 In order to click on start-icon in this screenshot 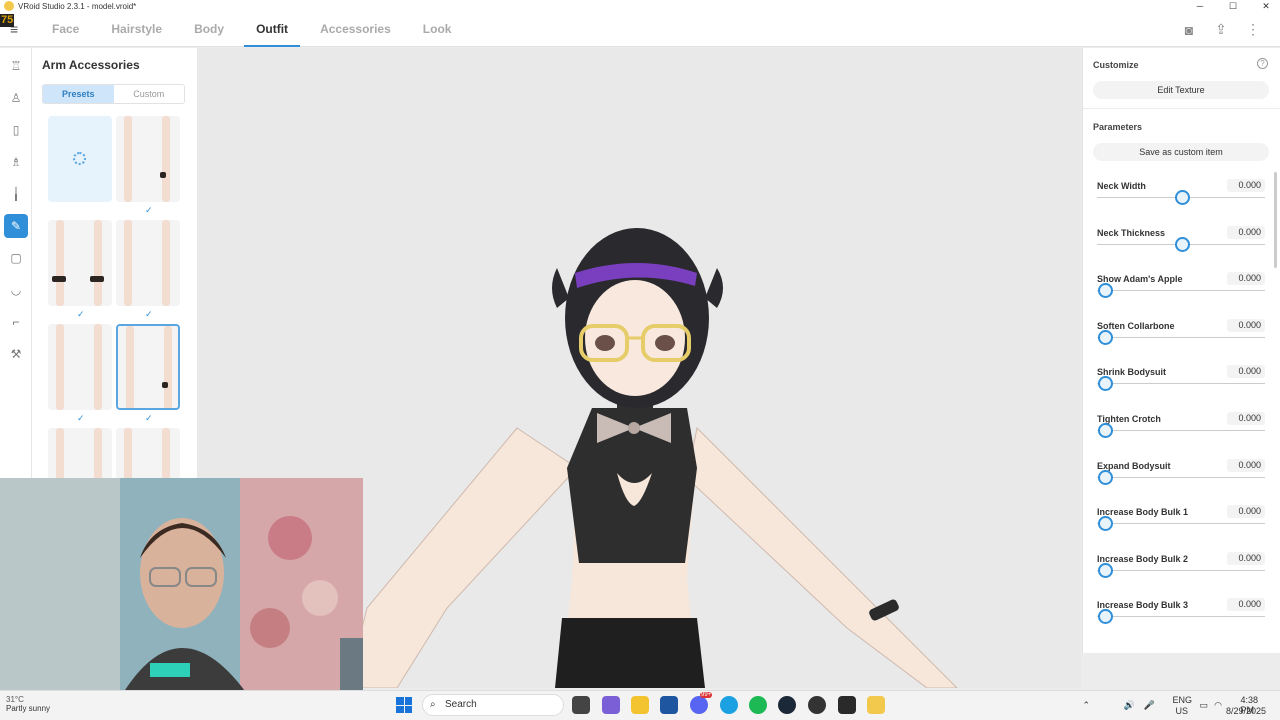, I will do `click(404, 705)`.